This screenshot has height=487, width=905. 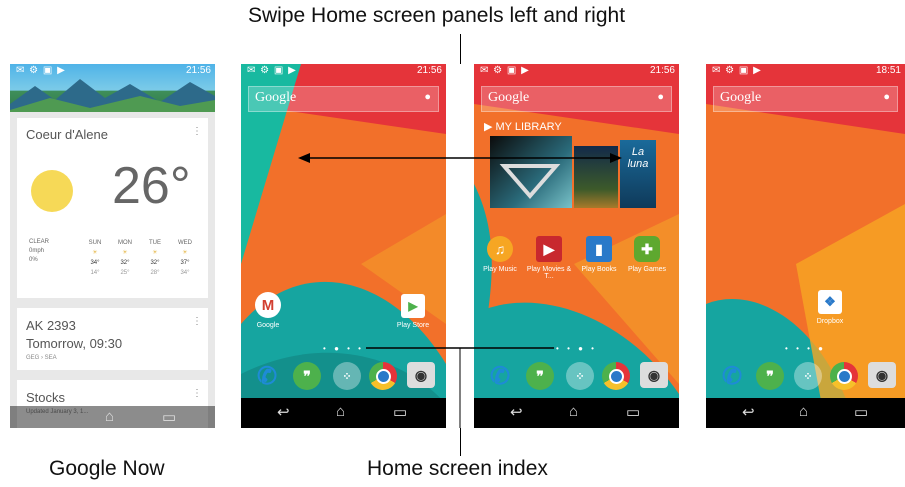 I want to click on forecast-sun: SUN ☀ 34° 14°, so click(x=95, y=258).